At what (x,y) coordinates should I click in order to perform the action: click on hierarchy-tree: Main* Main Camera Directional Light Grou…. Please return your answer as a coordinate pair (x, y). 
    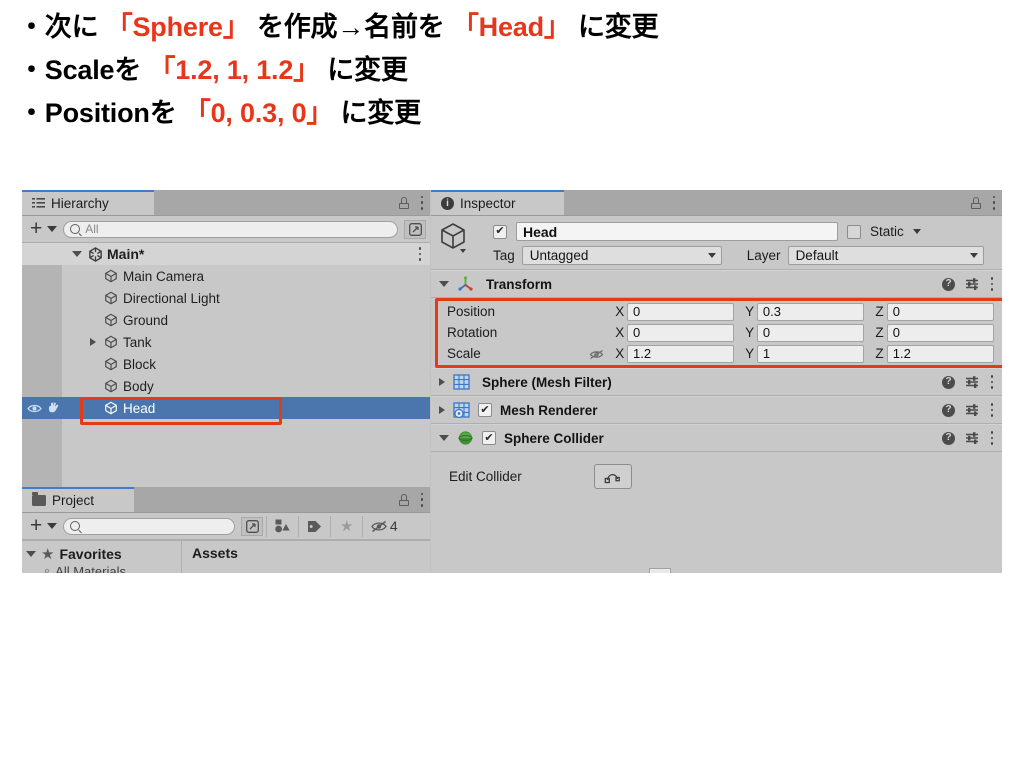
    Looking at the image, I should click on (226, 366).